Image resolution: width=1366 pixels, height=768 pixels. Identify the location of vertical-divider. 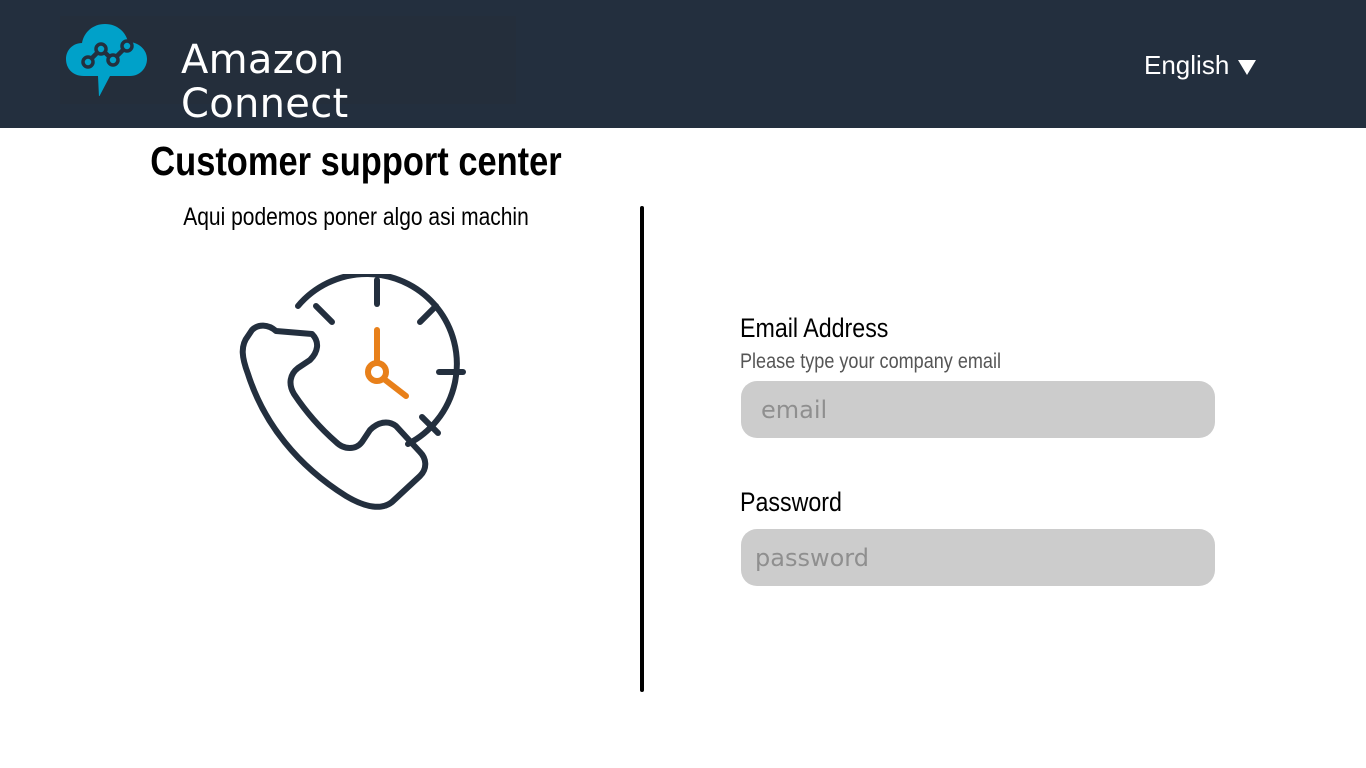
(642, 449).